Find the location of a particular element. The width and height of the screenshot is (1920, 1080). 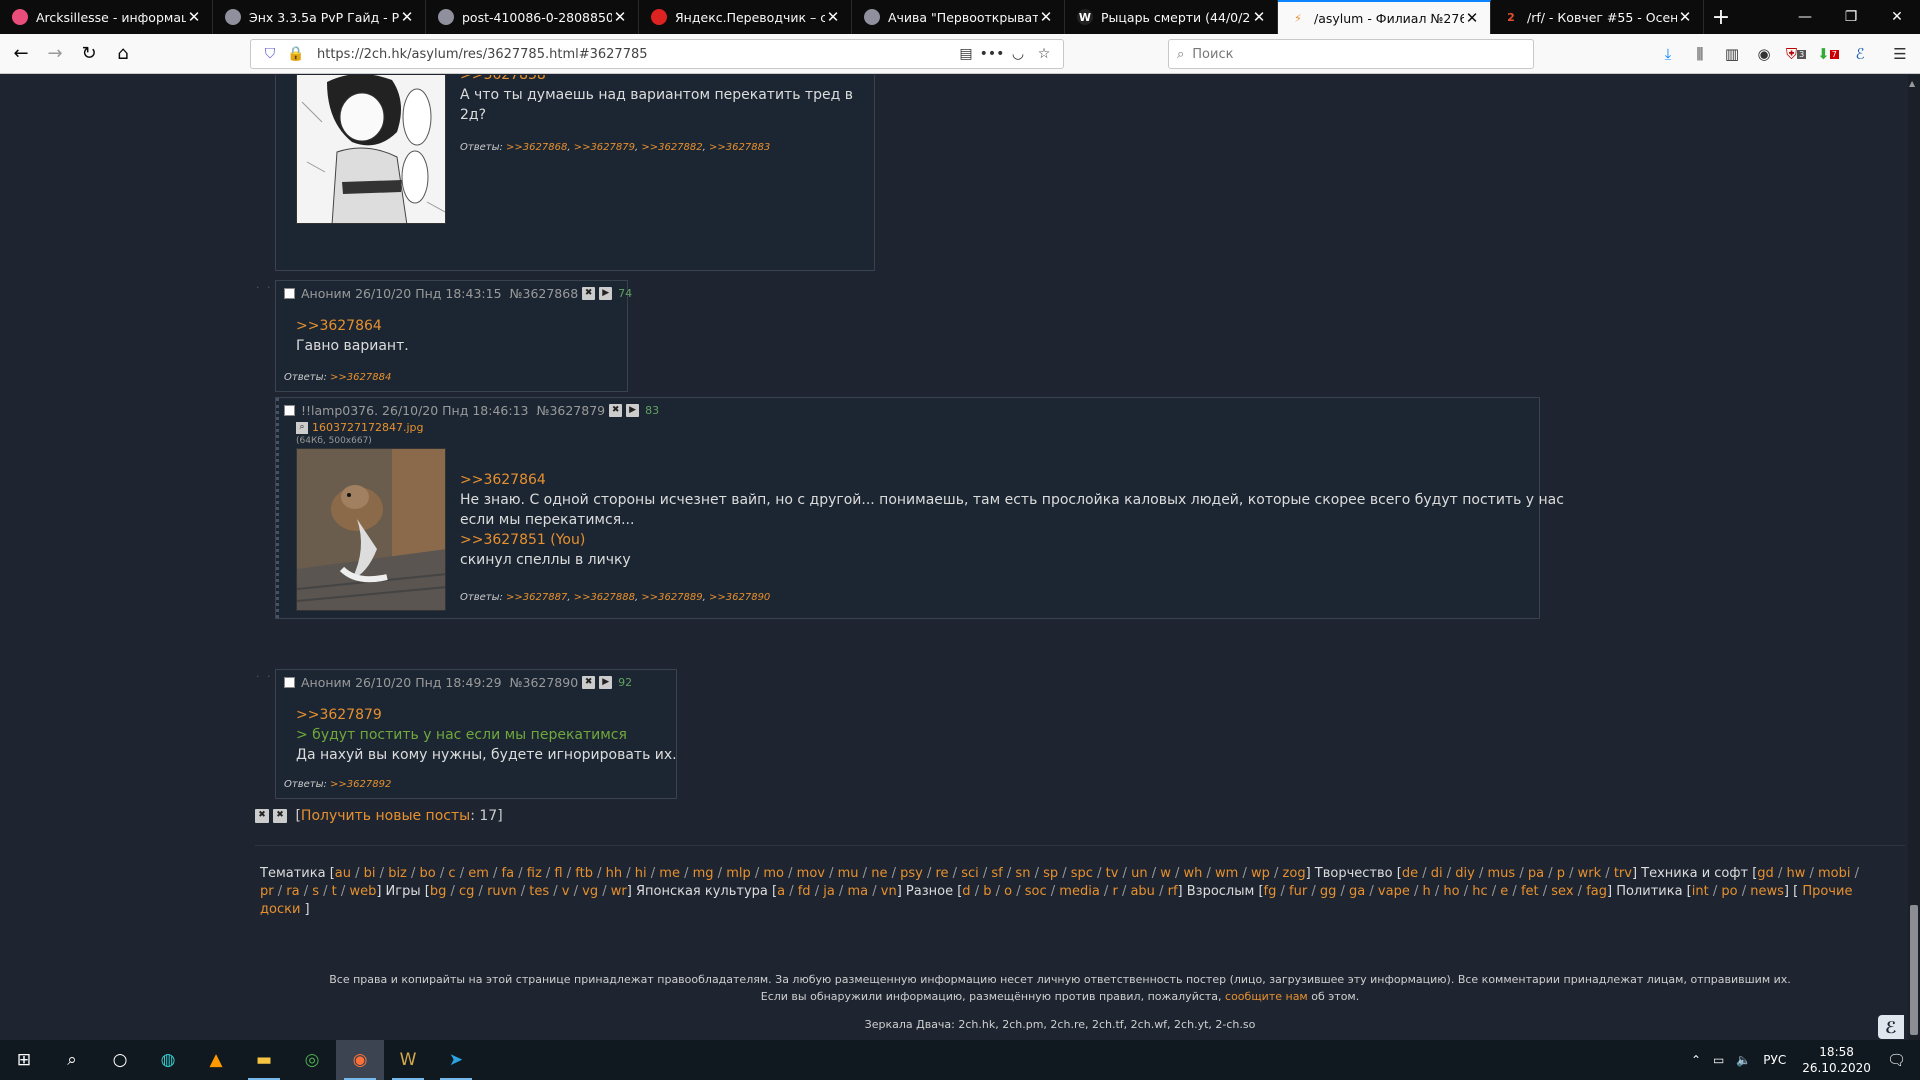

board-link: spc is located at coordinates (1082, 873).